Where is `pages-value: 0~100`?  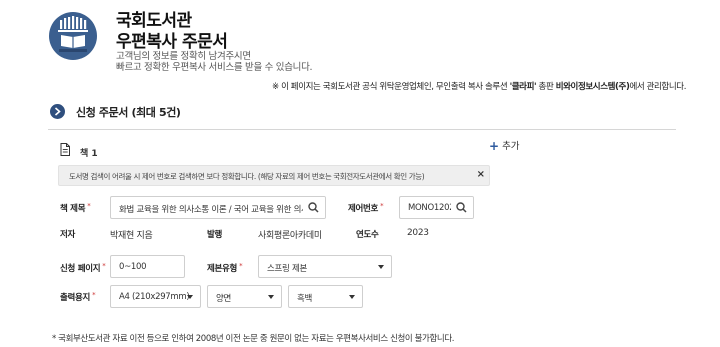 pages-value: 0~100 is located at coordinates (133, 267).